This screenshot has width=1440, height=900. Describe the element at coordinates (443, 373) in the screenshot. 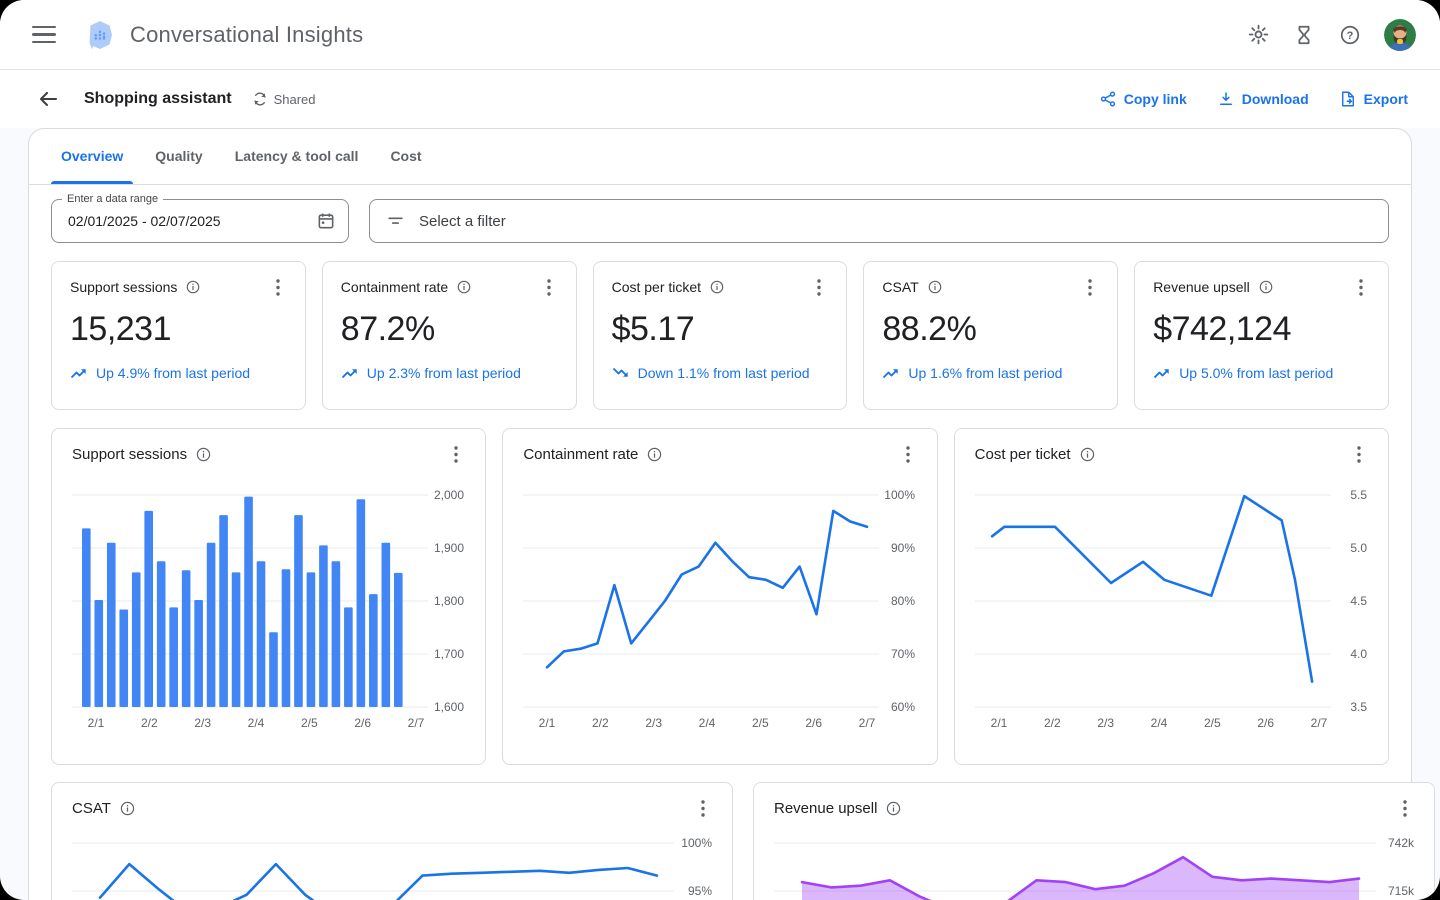

I see `kpi-trend-text: Up 2.3% from last period` at that location.